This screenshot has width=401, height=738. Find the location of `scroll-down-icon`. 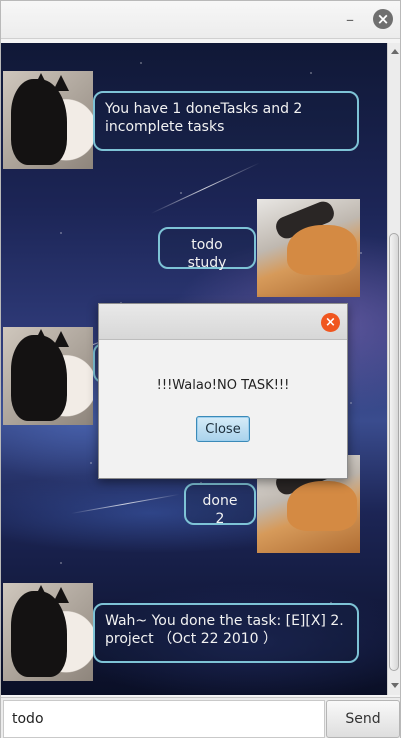

scroll-down-icon is located at coordinates (395, 685).